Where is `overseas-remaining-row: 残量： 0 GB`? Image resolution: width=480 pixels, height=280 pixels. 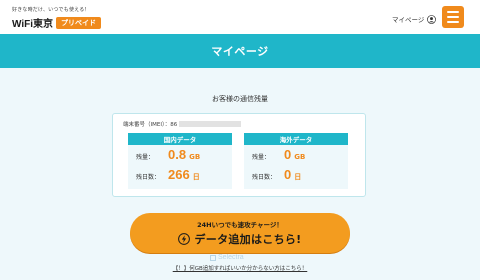 overseas-remaining-row: 残量： 0 GB is located at coordinates (296, 155).